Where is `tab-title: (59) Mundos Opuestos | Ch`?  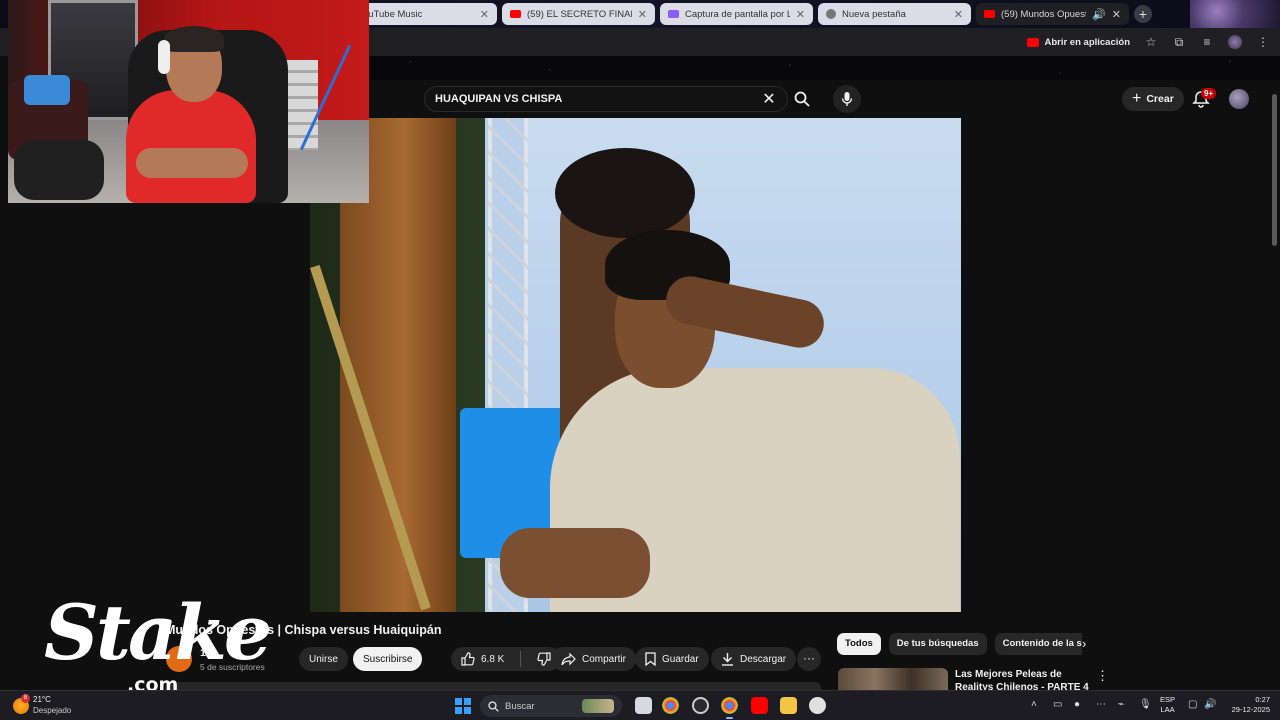
tab-title: (59) Mundos Opuestos | Ch is located at coordinates (1043, 14).